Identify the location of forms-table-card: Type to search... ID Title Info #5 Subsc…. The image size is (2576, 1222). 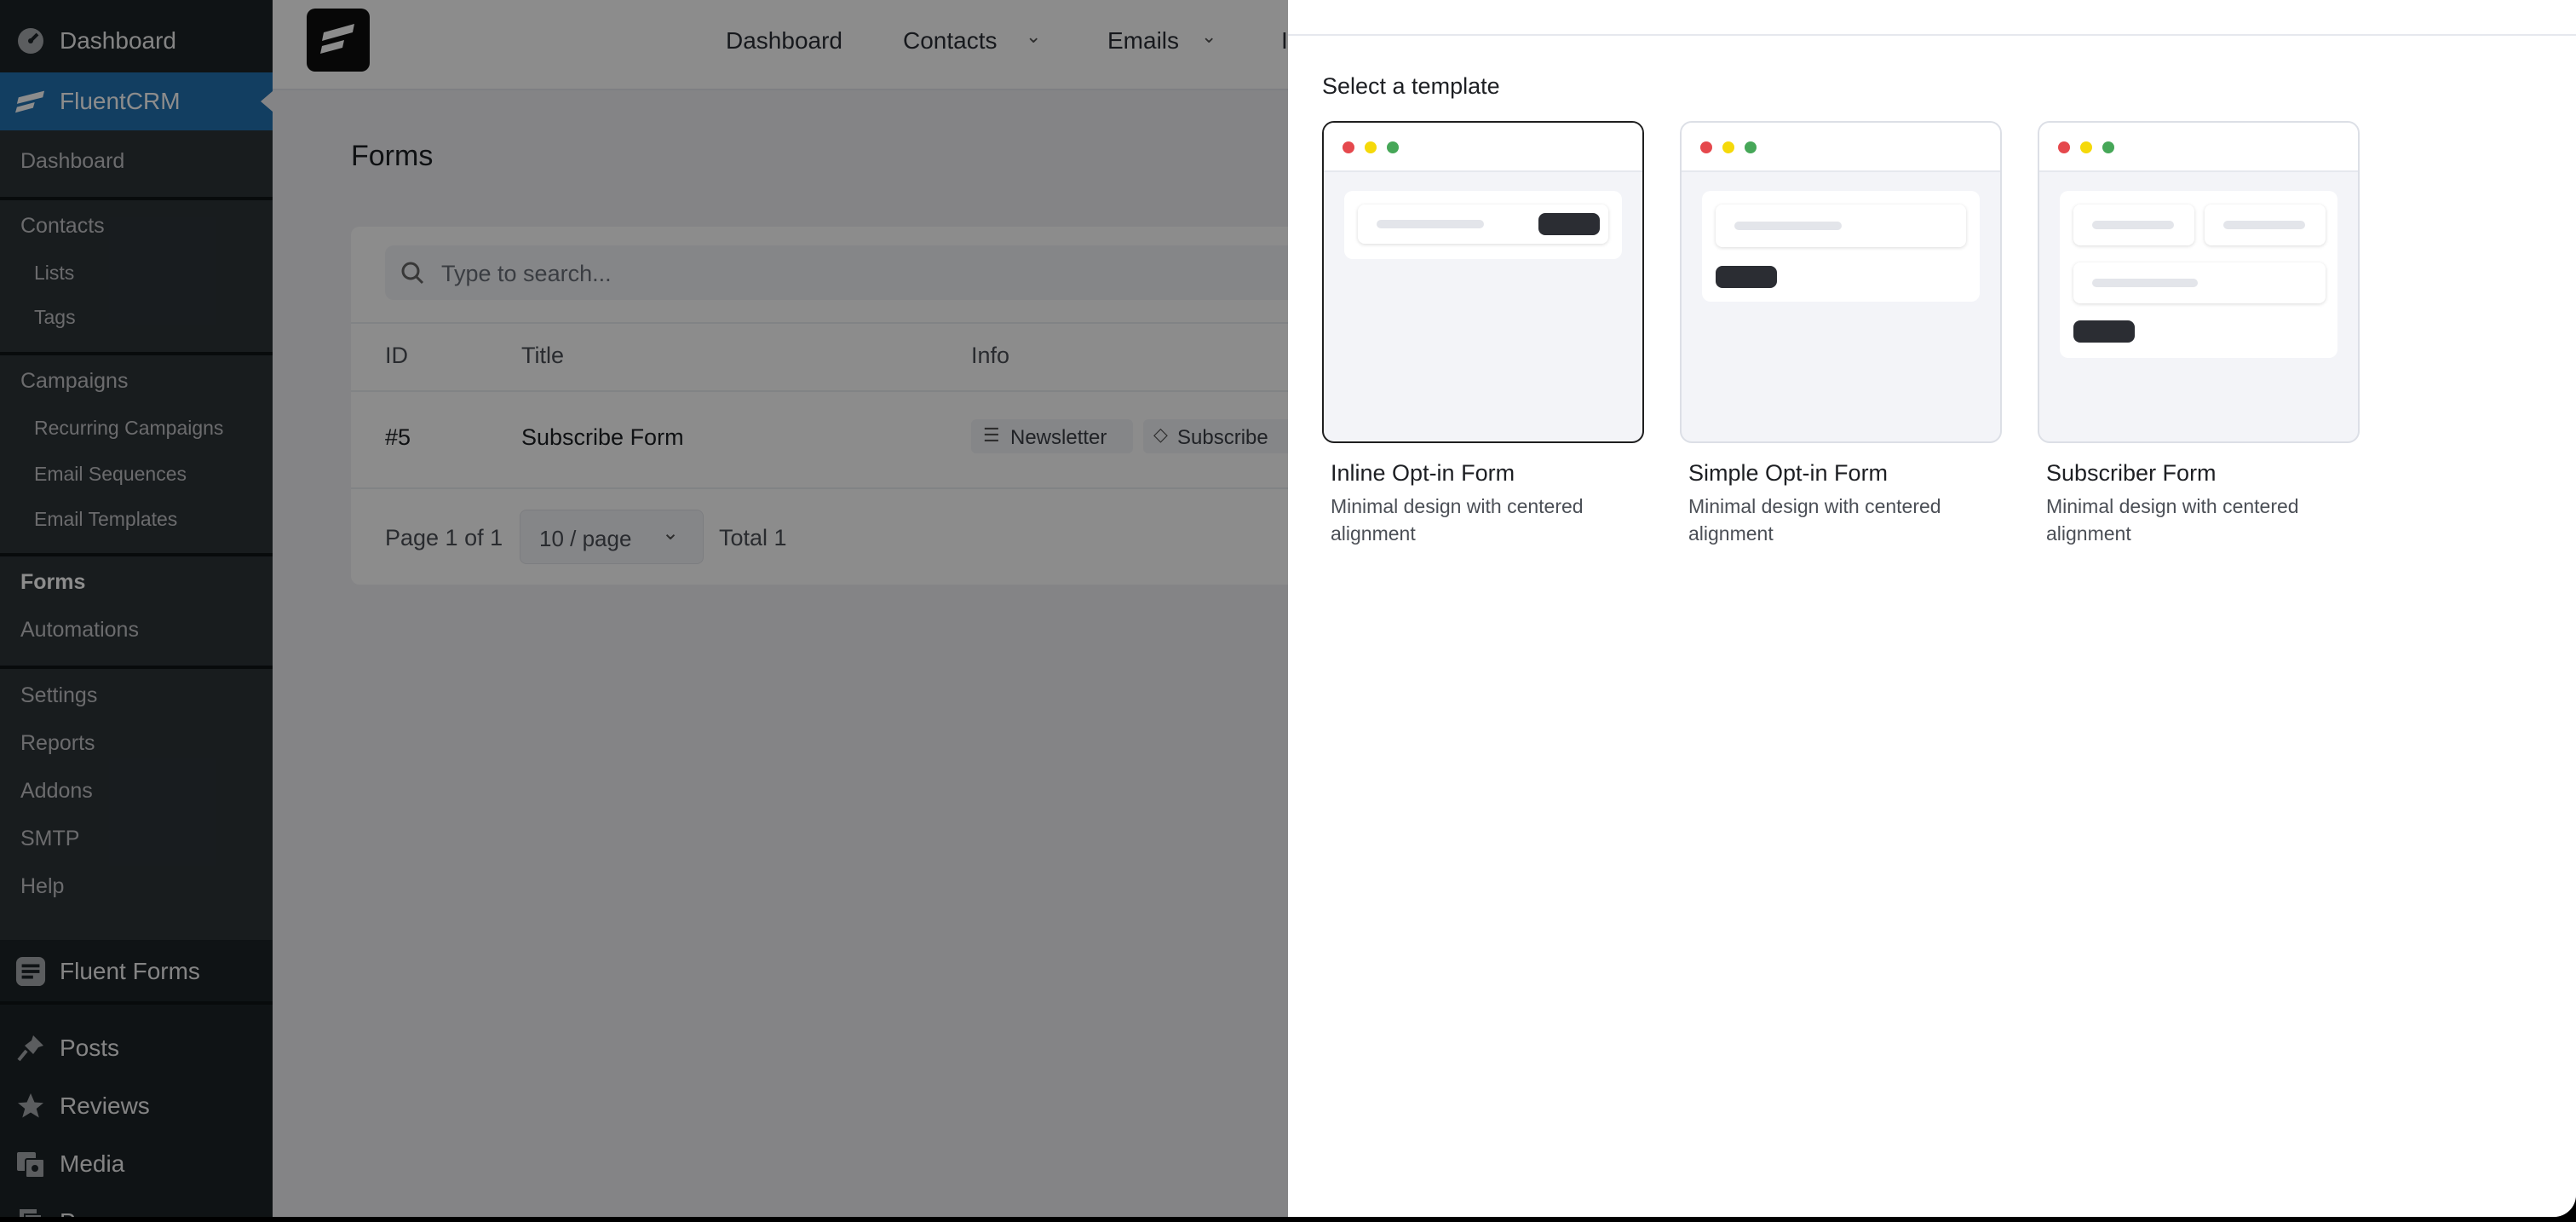
(828, 406).